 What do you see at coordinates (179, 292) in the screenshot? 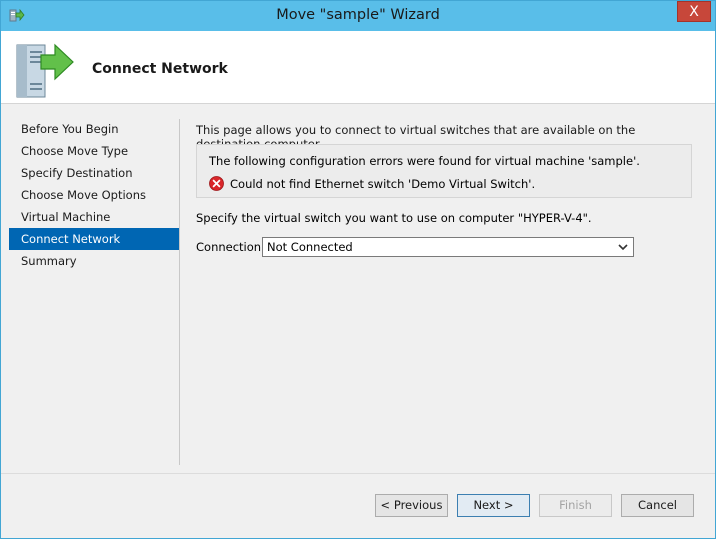
I see `sidebar-divider` at bounding box center [179, 292].